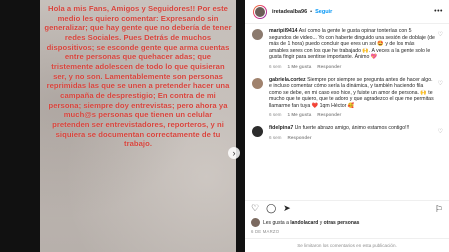 The height and width of the screenshot is (252, 449). What do you see at coordinates (438, 11) in the screenshot?
I see `more-options-icon: •••` at bounding box center [438, 11].